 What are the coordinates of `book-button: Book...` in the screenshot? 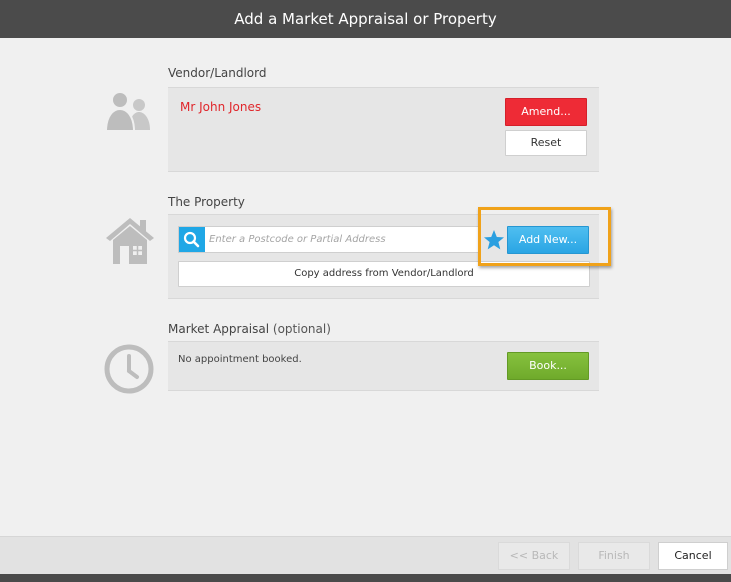 It's located at (548, 366).